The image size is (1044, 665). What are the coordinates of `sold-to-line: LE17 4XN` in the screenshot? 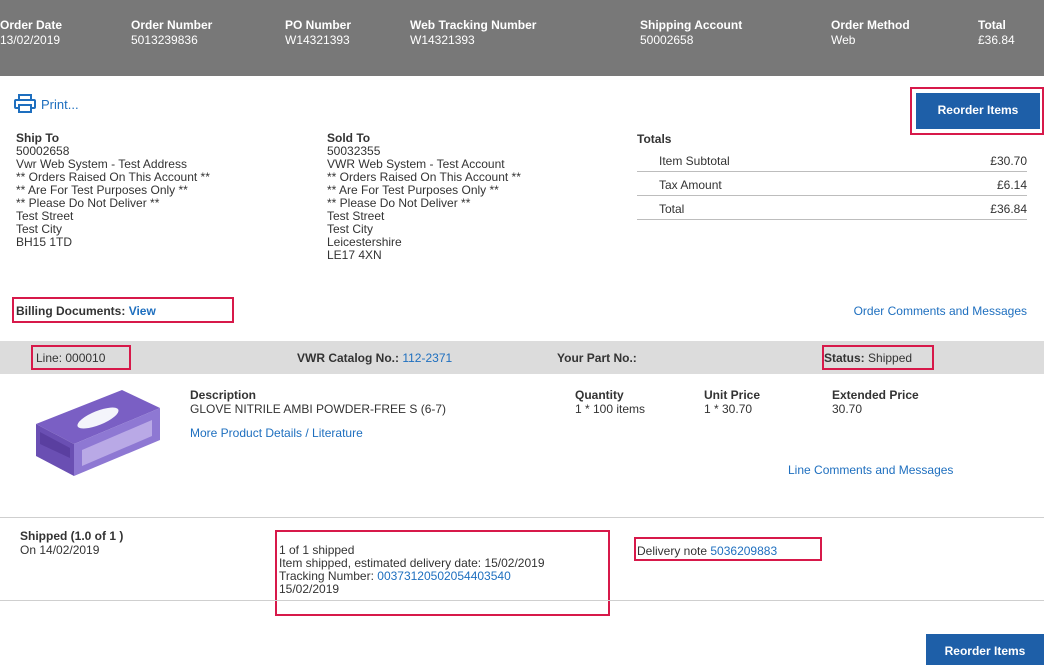 It's located at (354, 255).